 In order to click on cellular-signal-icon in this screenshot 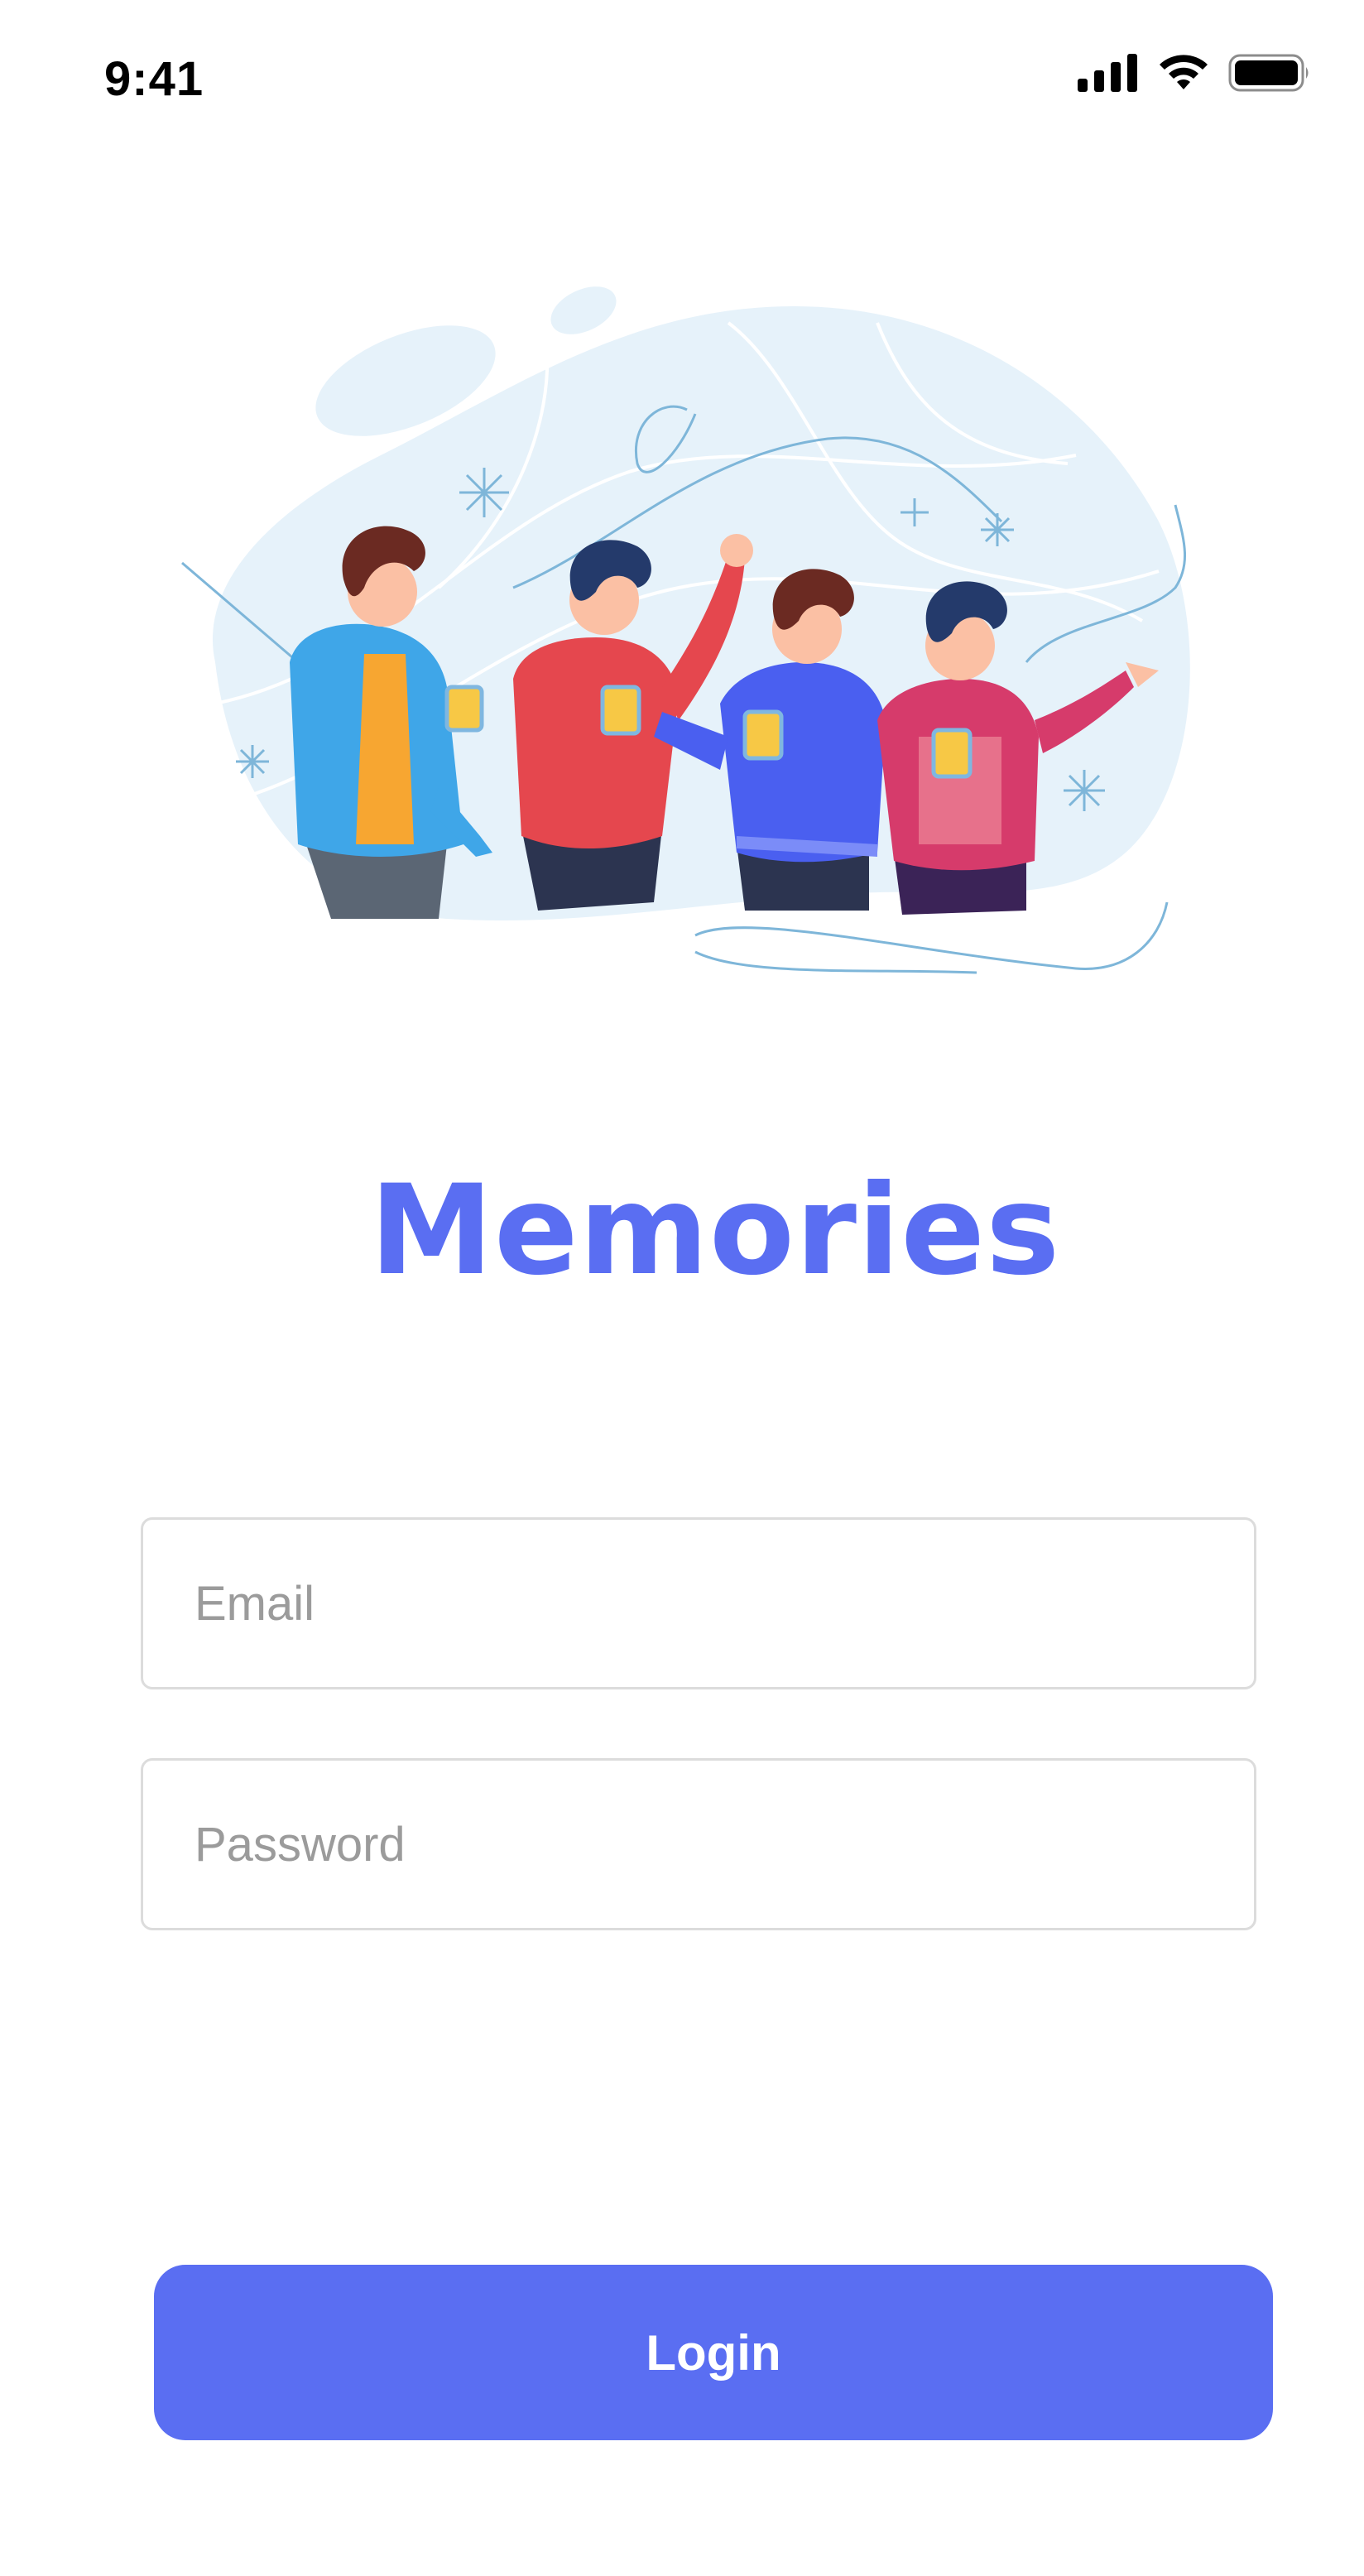, I will do `click(1107, 73)`.